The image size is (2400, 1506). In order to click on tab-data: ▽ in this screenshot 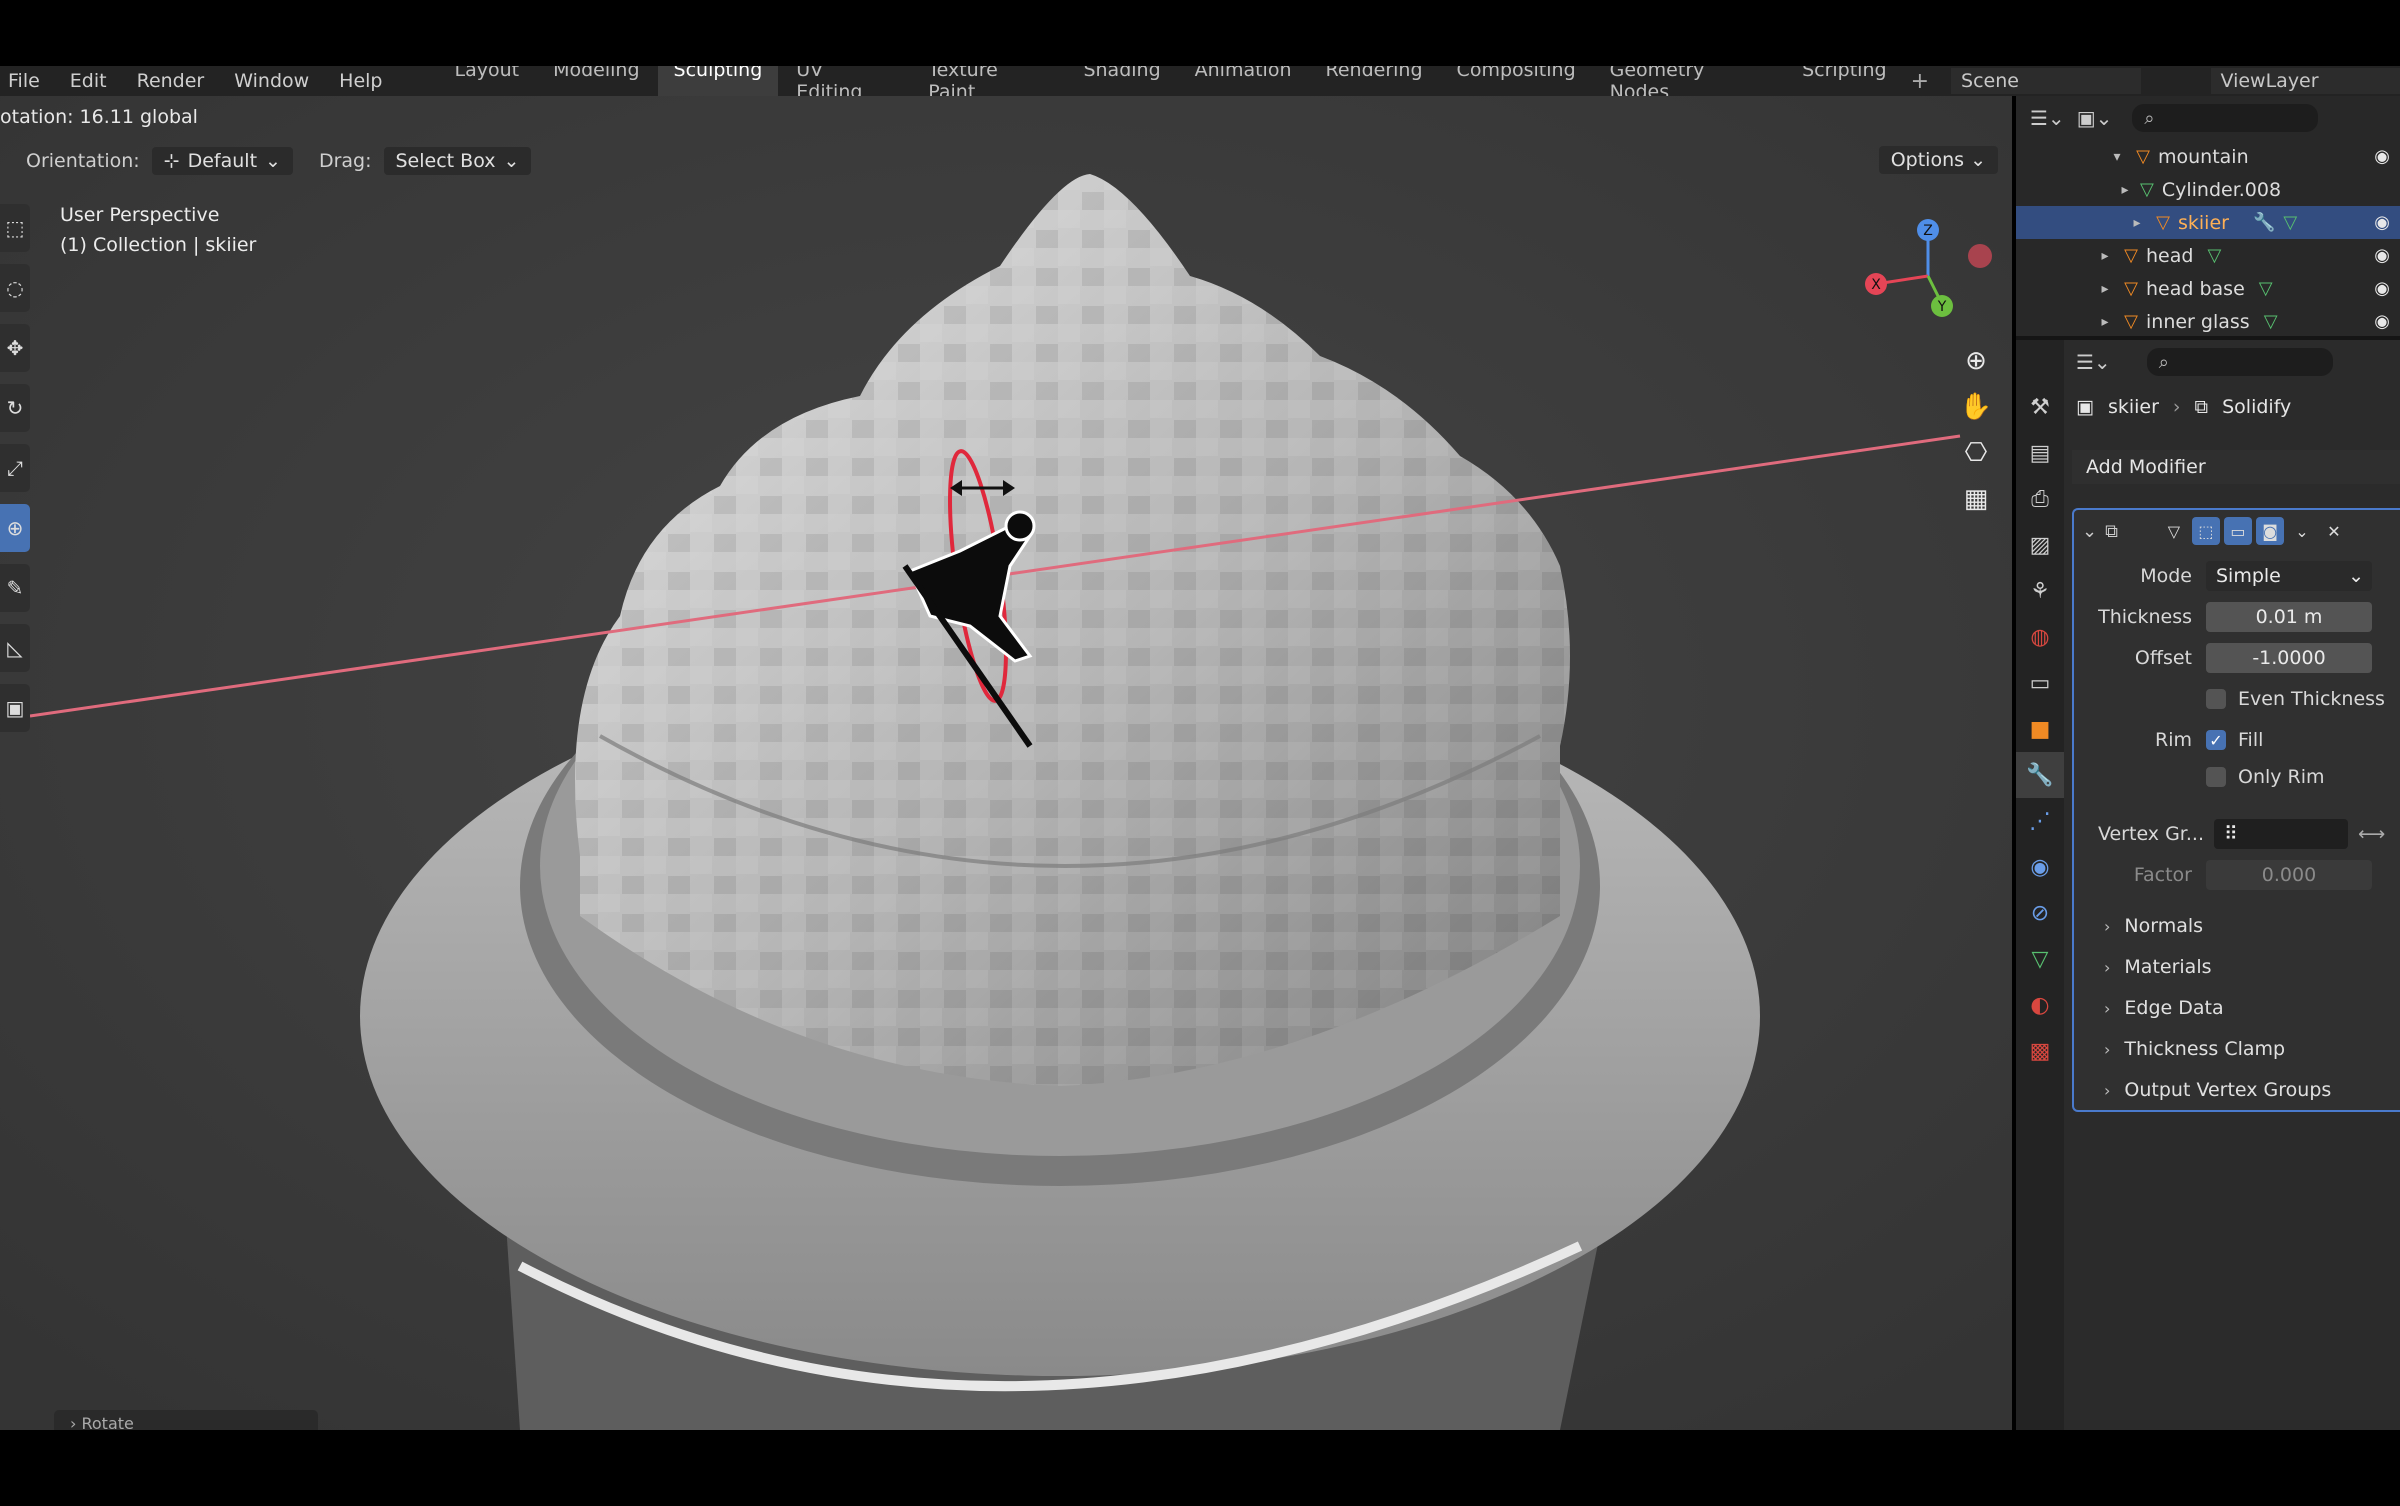, I will do `click(2040, 959)`.